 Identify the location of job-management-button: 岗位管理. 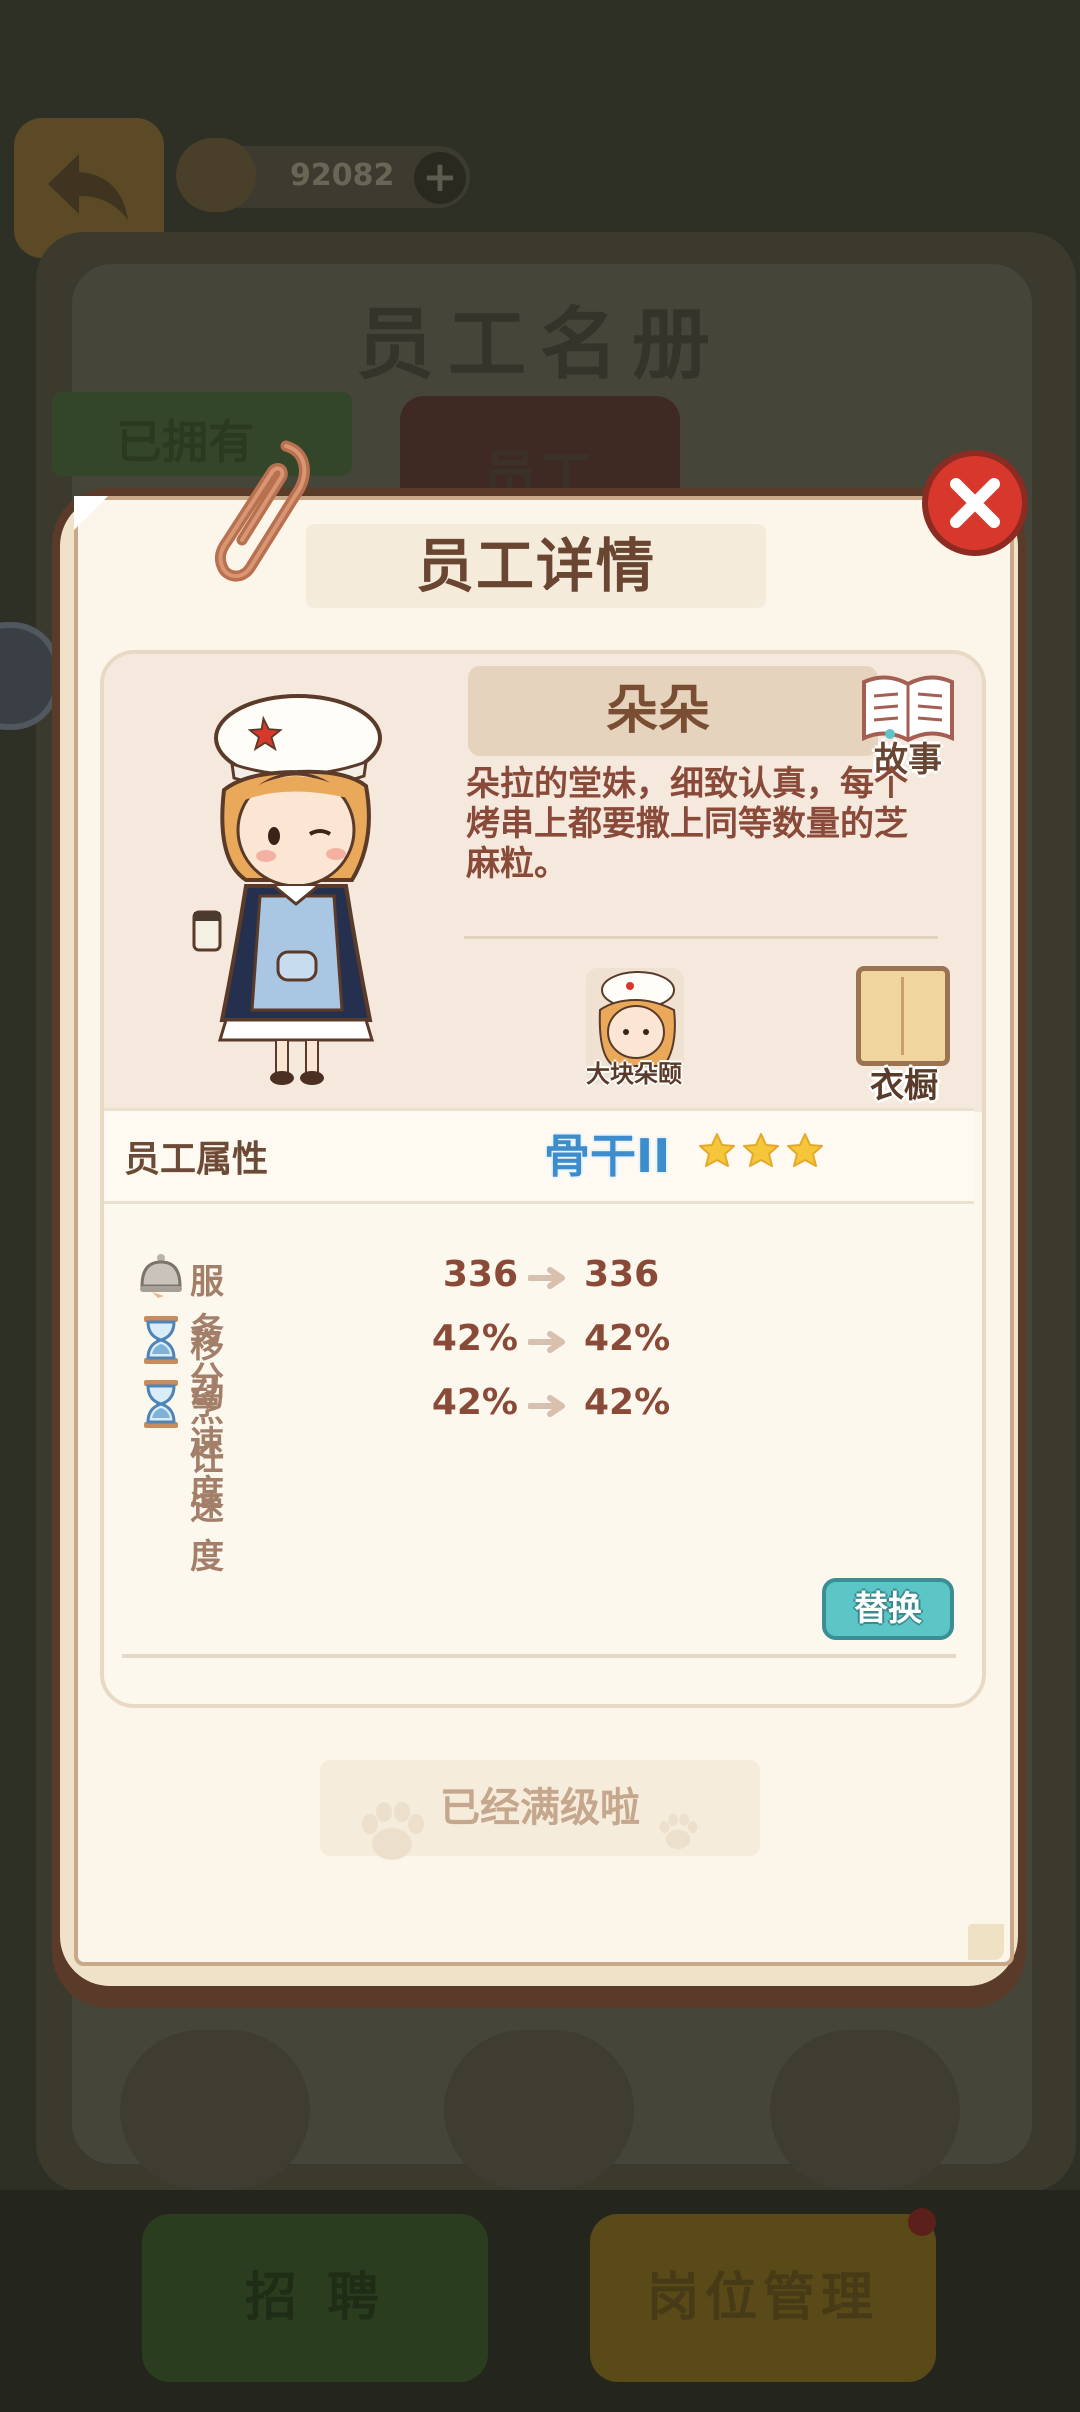
(763, 2298).